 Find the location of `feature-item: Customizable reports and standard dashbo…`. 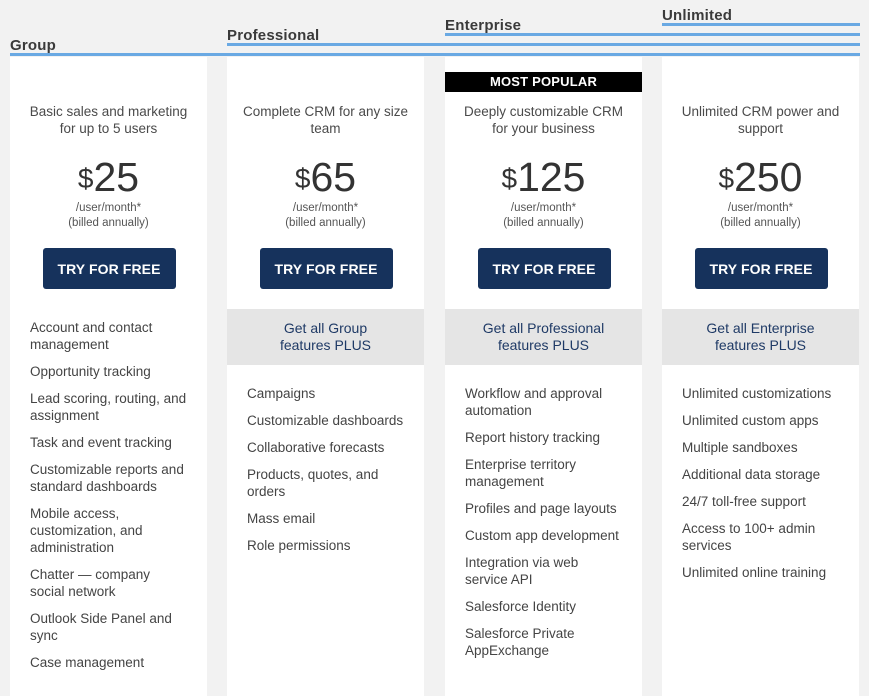

feature-item: Customizable reports and standard dashbo… is located at coordinates (107, 478).